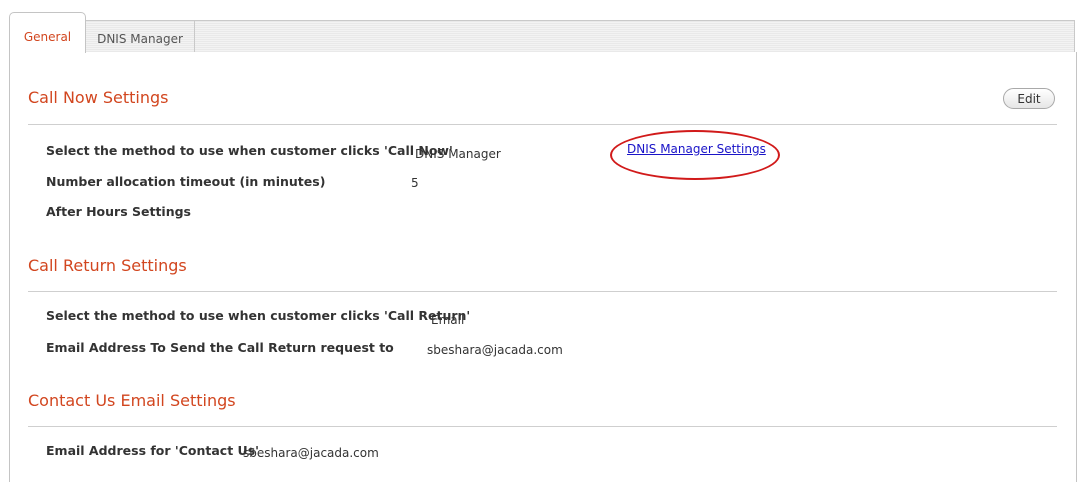 The image size is (1085, 482). What do you see at coordinates (695, 155) in the screenshot?
I see `highlight-oval` at bounding box center [695, 155].